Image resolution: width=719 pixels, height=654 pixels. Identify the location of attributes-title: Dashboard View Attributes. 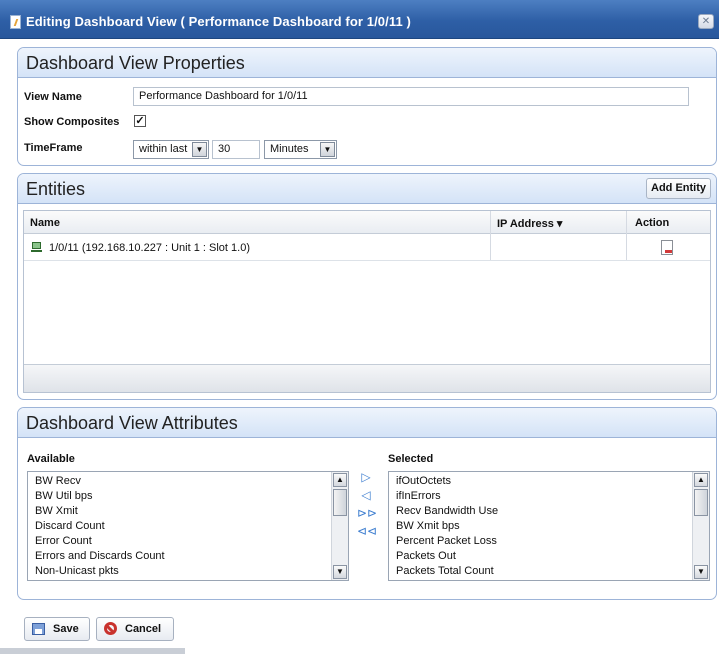
(132, 423).